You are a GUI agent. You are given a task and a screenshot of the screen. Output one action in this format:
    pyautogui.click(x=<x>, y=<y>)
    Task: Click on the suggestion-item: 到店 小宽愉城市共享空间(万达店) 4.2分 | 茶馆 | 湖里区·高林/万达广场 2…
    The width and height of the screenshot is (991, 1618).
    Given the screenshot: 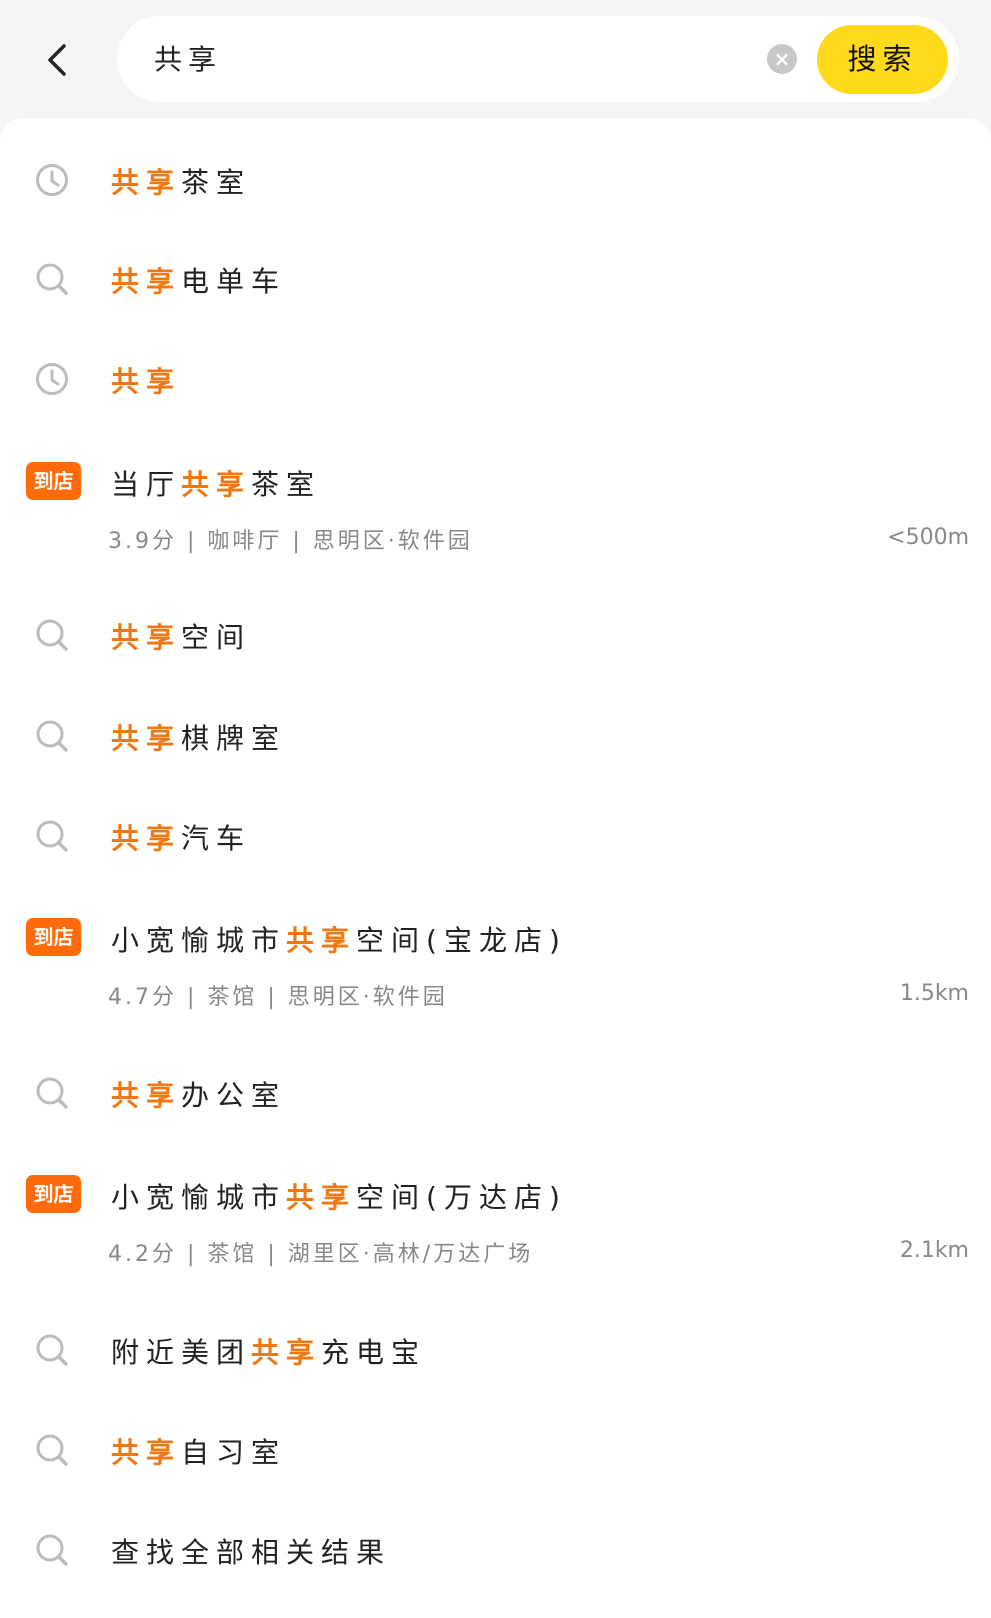 What is the action you would take?
    pyautogui.click(x=495, y=1225)
    